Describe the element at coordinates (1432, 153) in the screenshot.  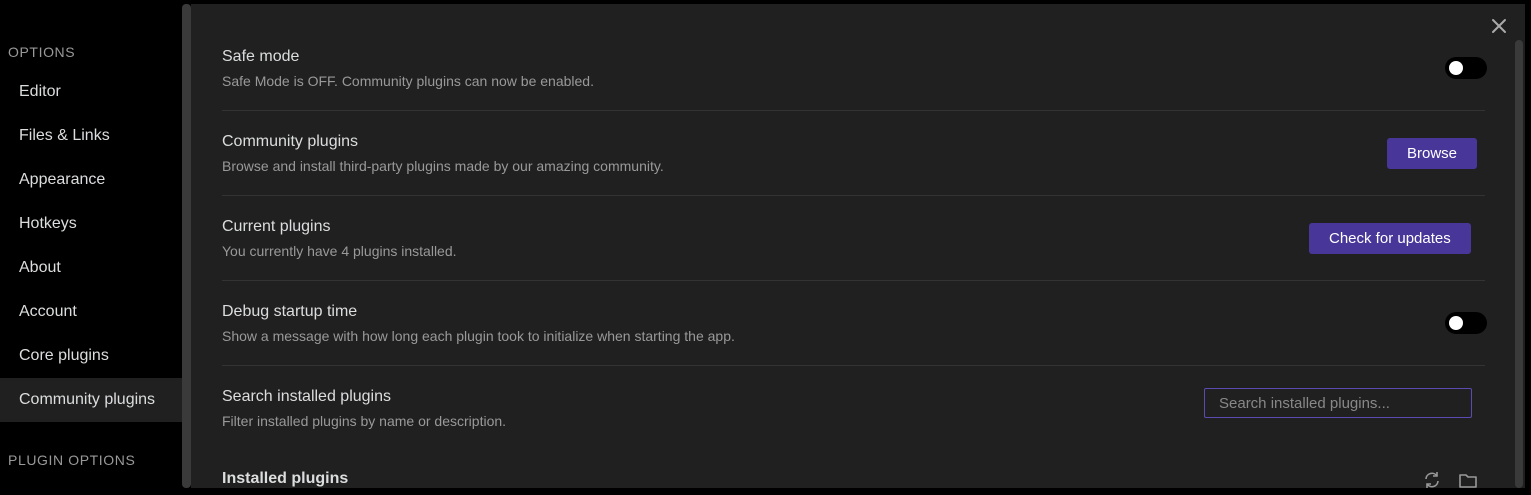
I see `browse-button: Browse` at that location.